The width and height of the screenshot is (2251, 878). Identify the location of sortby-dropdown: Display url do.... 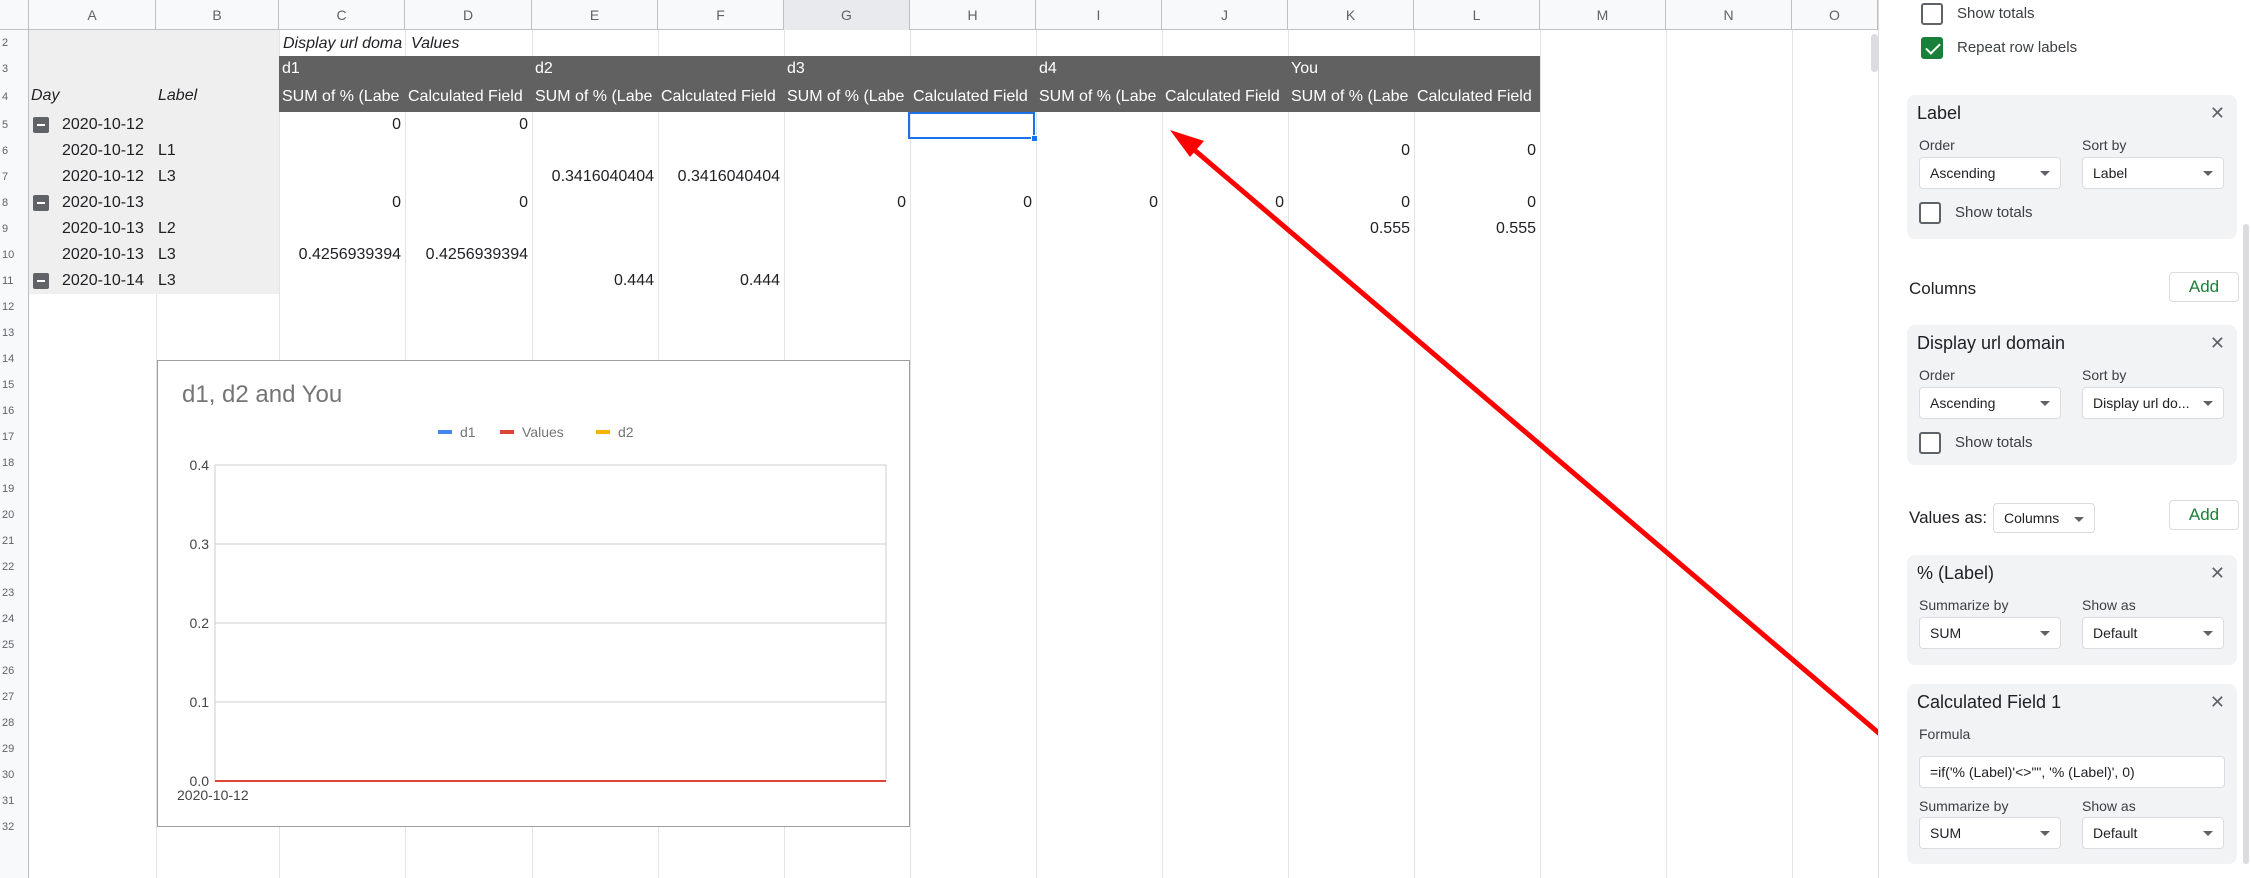
(2153, 403).